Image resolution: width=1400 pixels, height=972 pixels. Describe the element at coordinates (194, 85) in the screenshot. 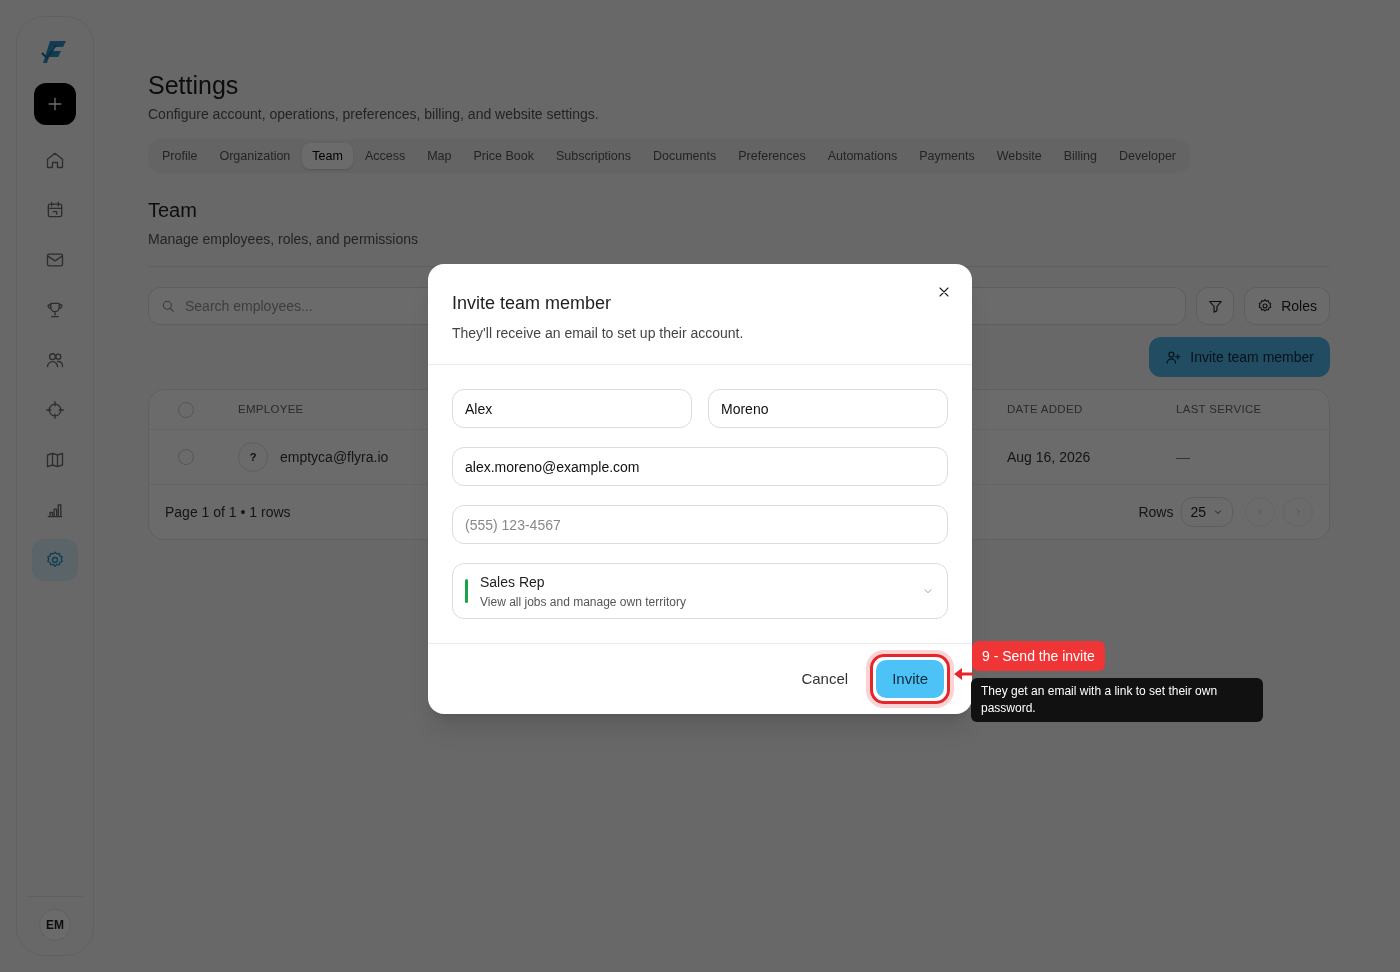

I see `page-title: Settings` at that location.